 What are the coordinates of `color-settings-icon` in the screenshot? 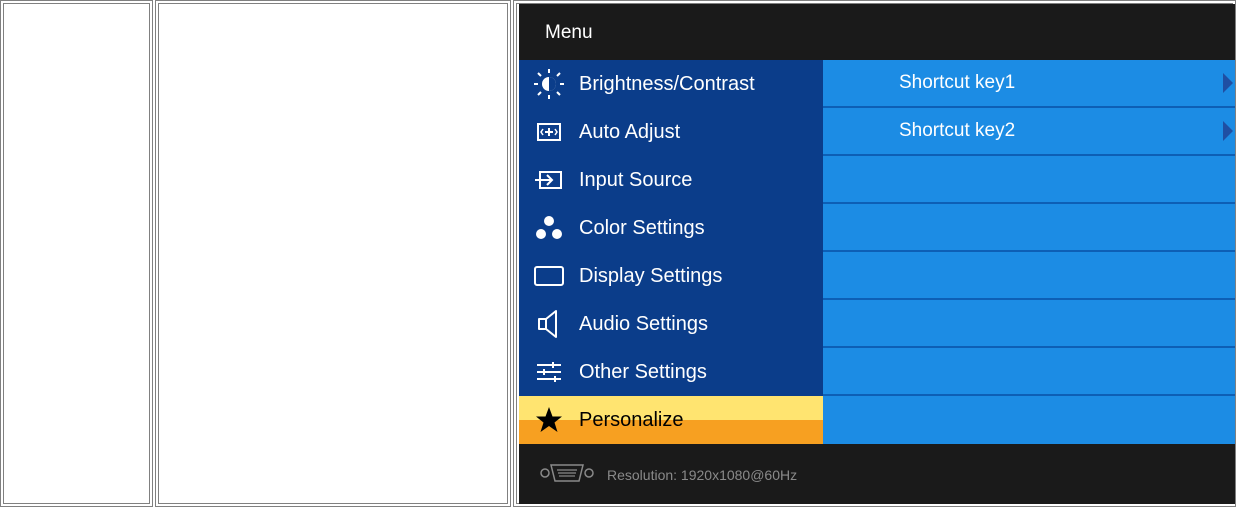 It's located at (549, 228).